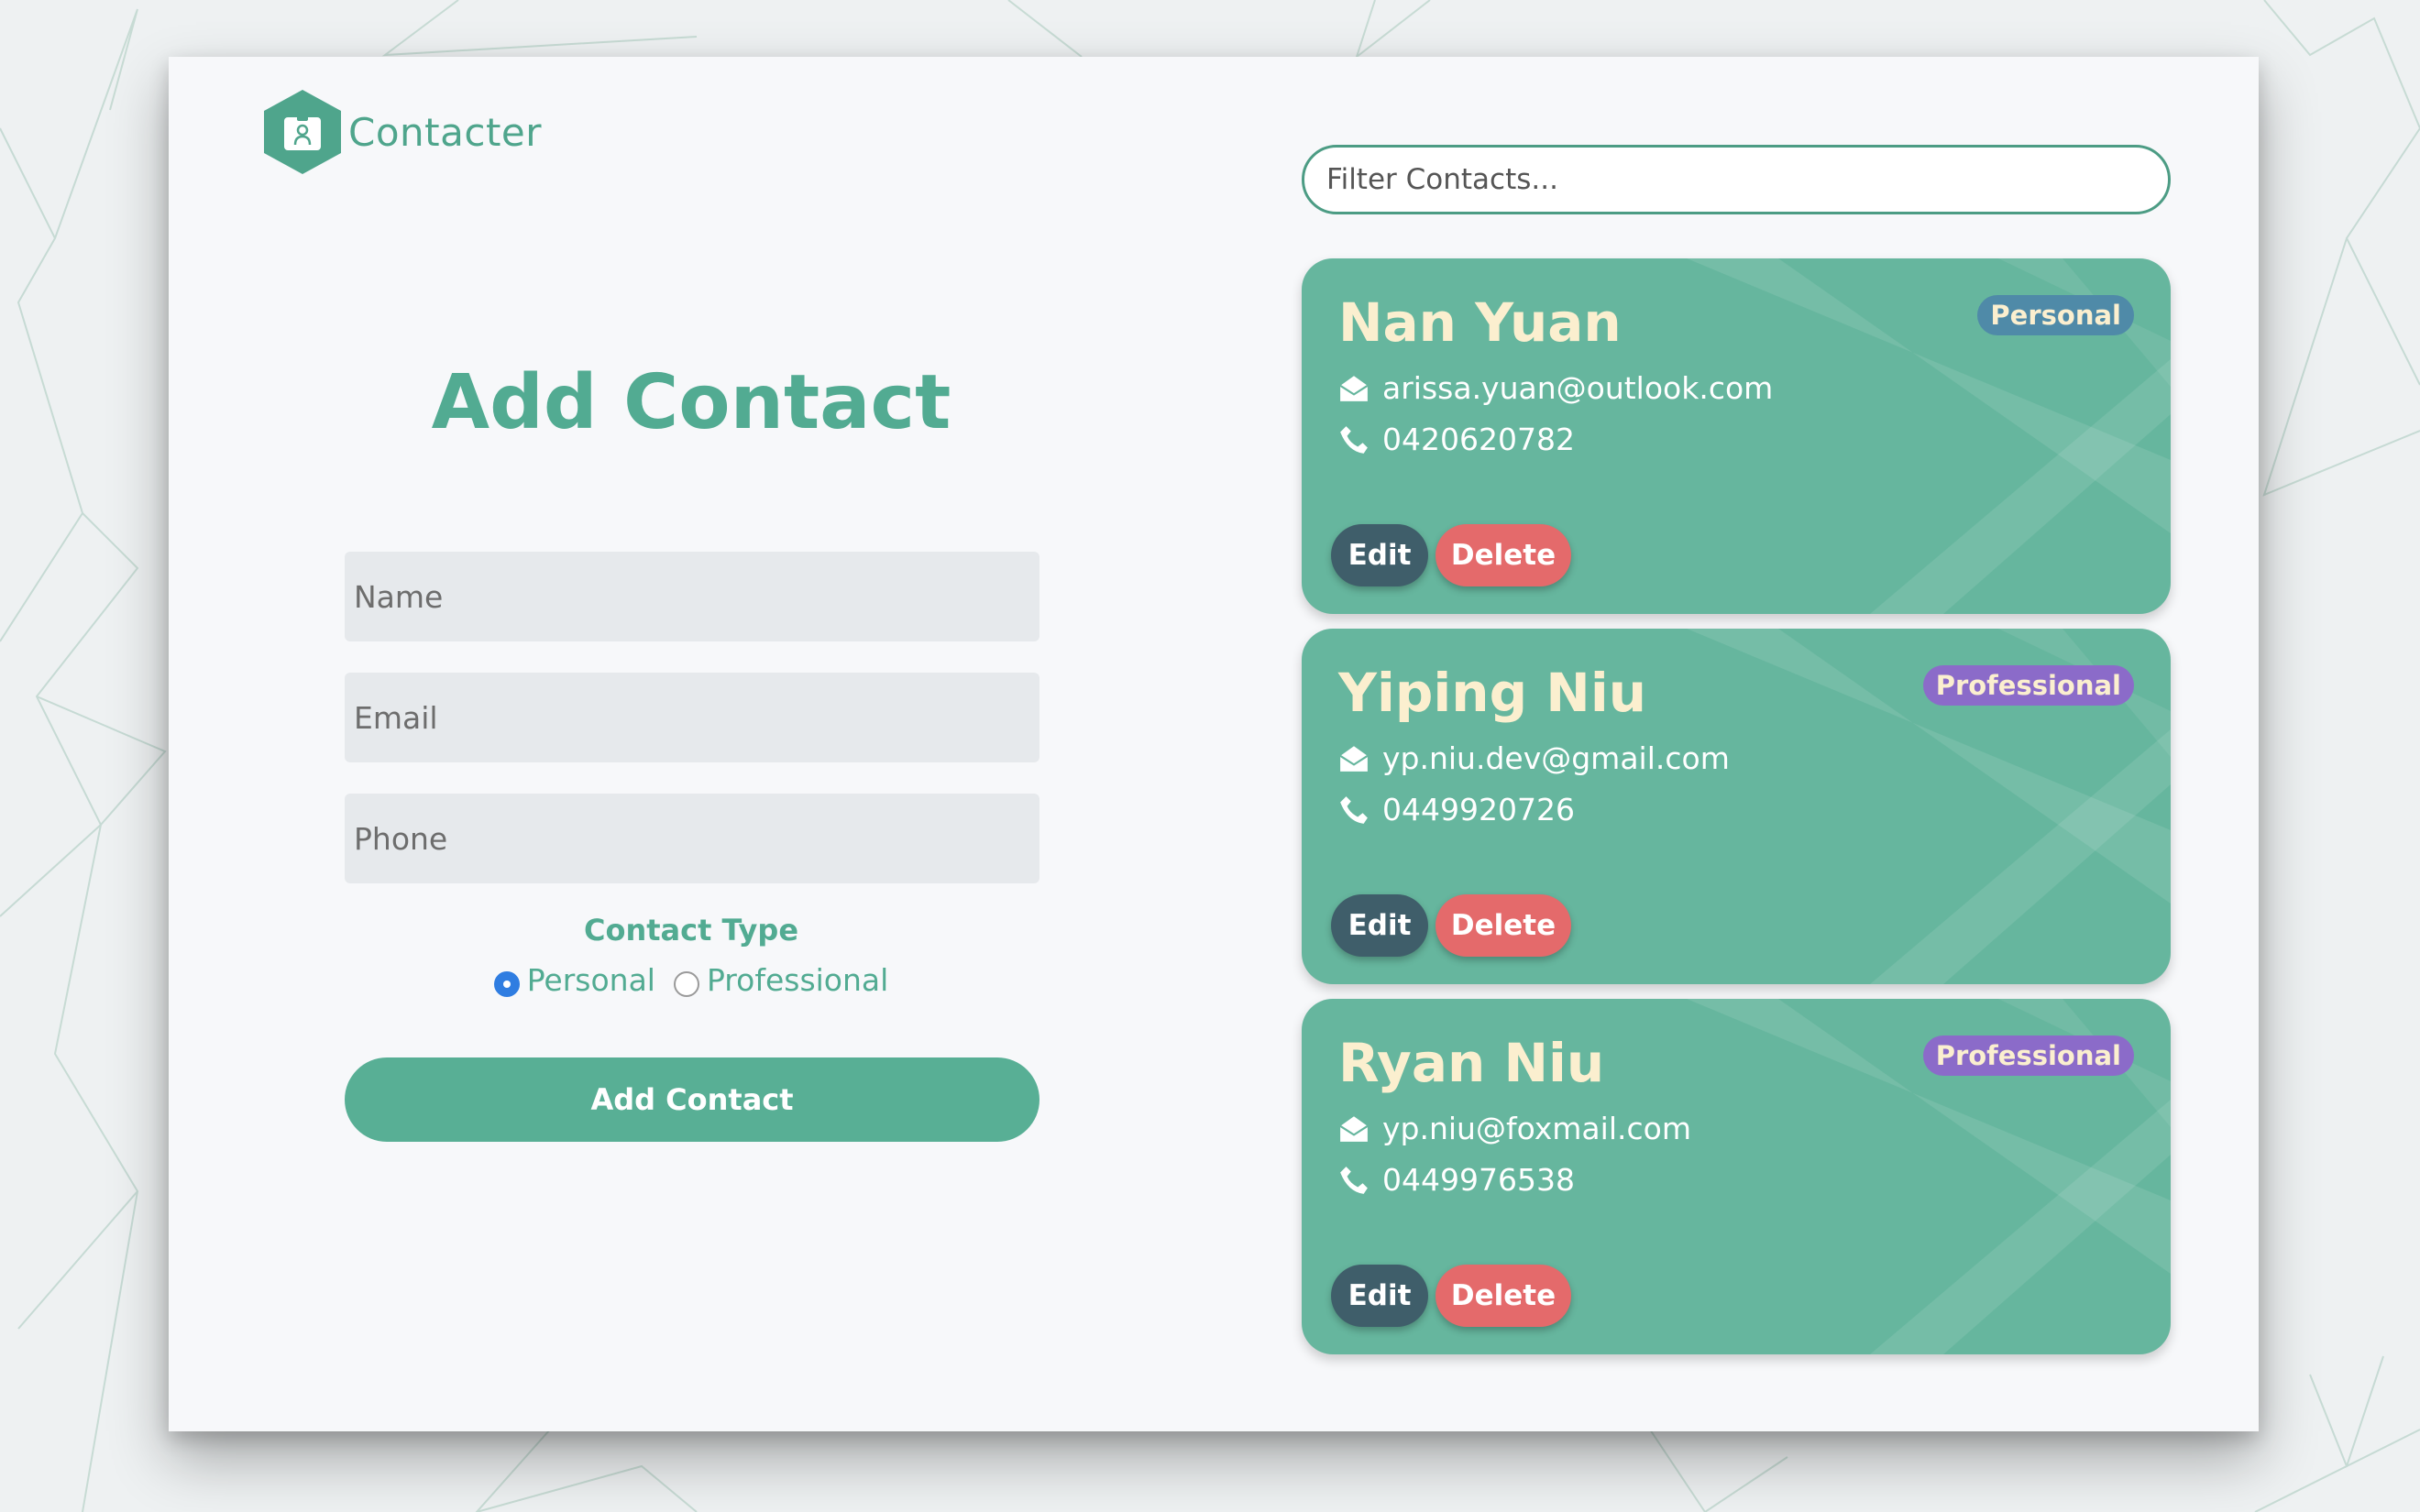 This screenshot has height=1512, width=2420. I want to click on add-contact-button: Add Contact, so click(692, 1099).